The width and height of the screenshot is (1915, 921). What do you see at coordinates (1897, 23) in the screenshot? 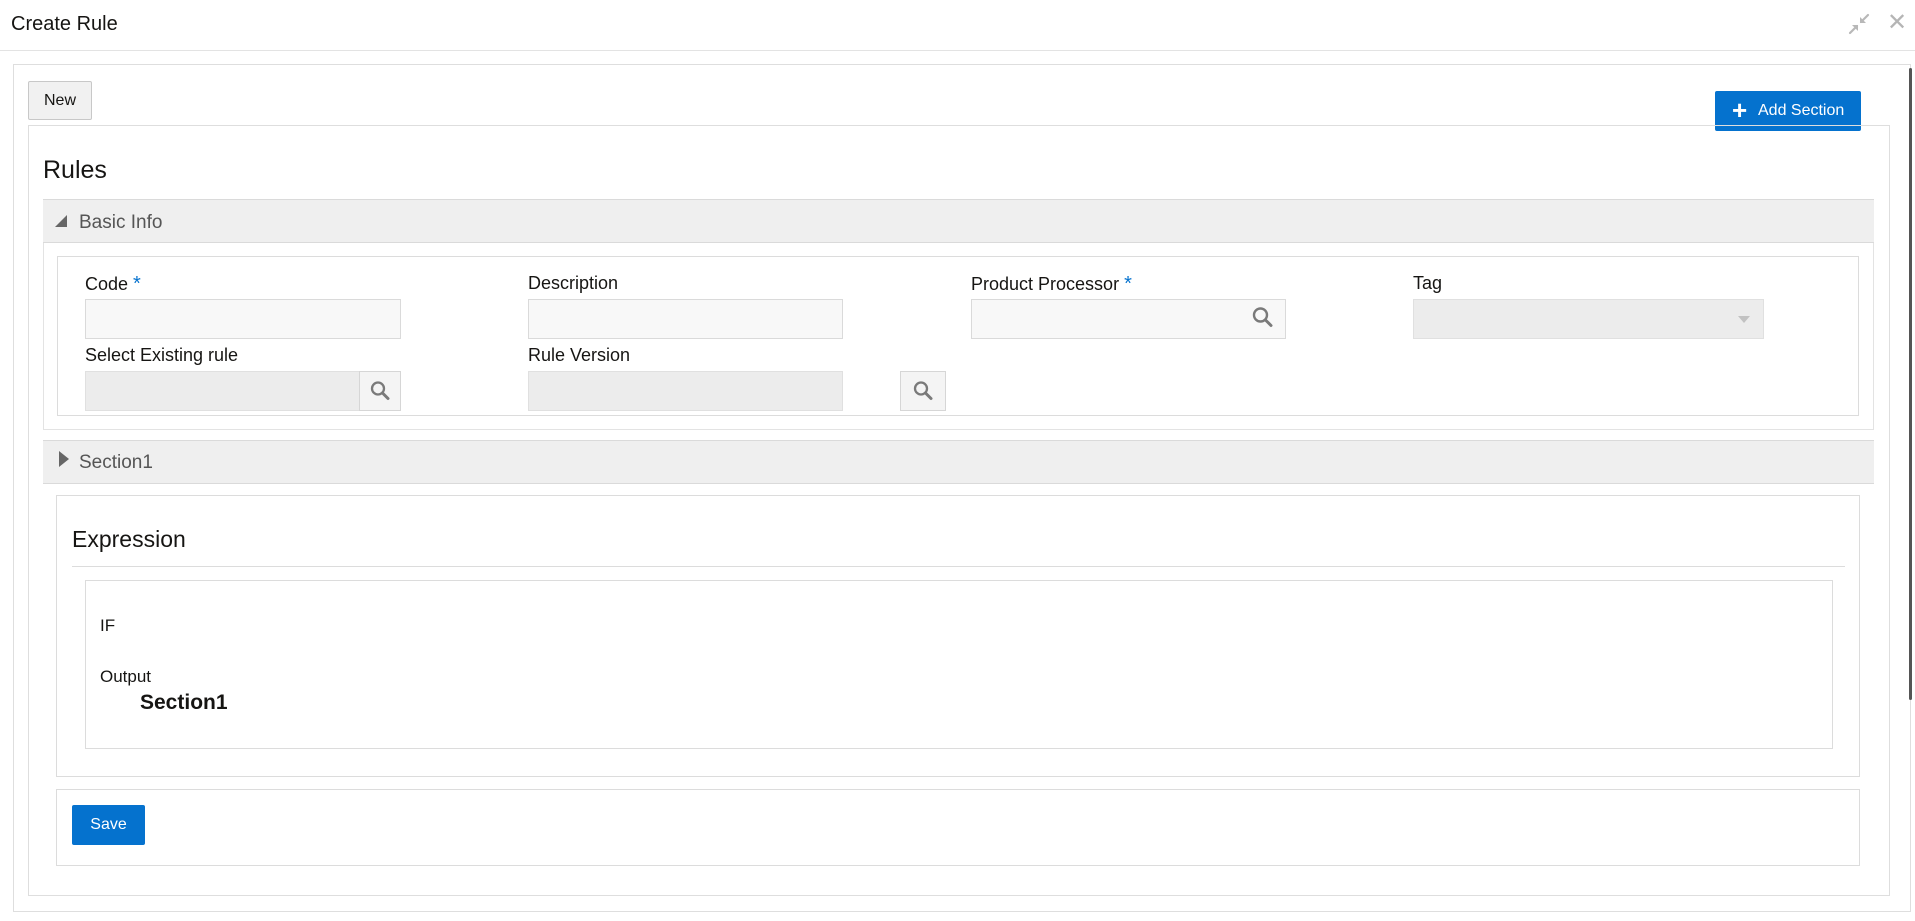
I see `close-icon: ✕` at bounding box center [1897, 23].